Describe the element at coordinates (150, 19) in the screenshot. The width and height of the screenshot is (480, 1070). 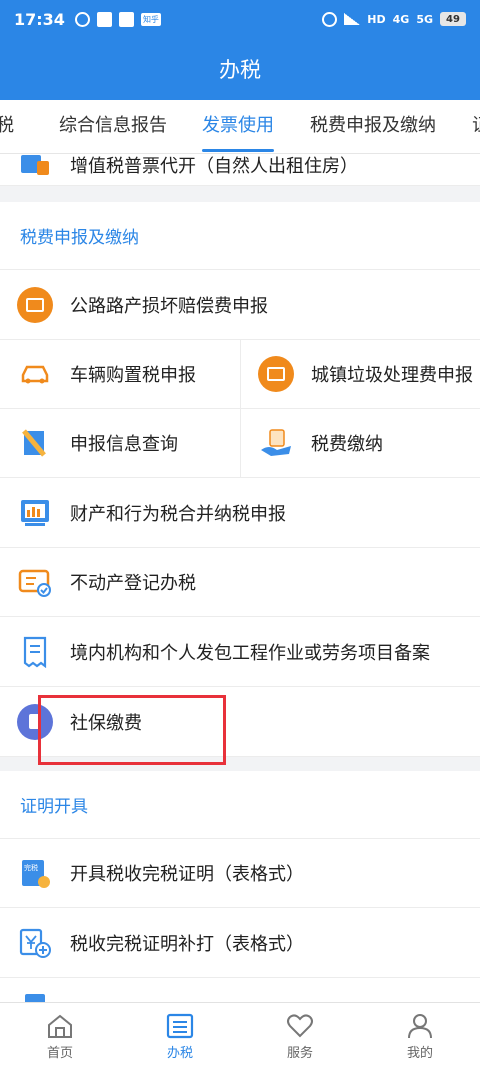
I see `zhihu-icon: 知乎` at that location.